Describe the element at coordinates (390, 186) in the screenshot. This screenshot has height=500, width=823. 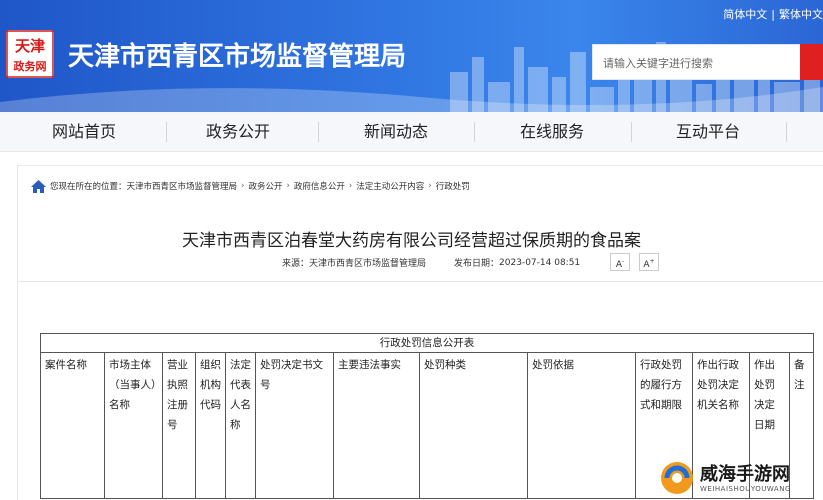
I see `breadcrumb-item: 法定主动公开内容` at that location.